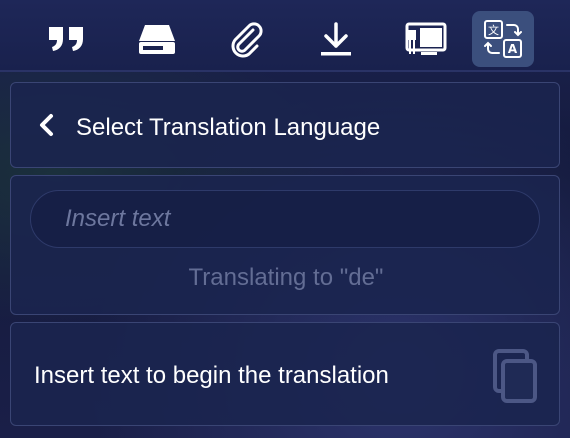 The image size is (570, 438). What do you see at coordinates (513, 49) in the screenshot?
I see `svg-text: A` at bounding box center [513, 49].